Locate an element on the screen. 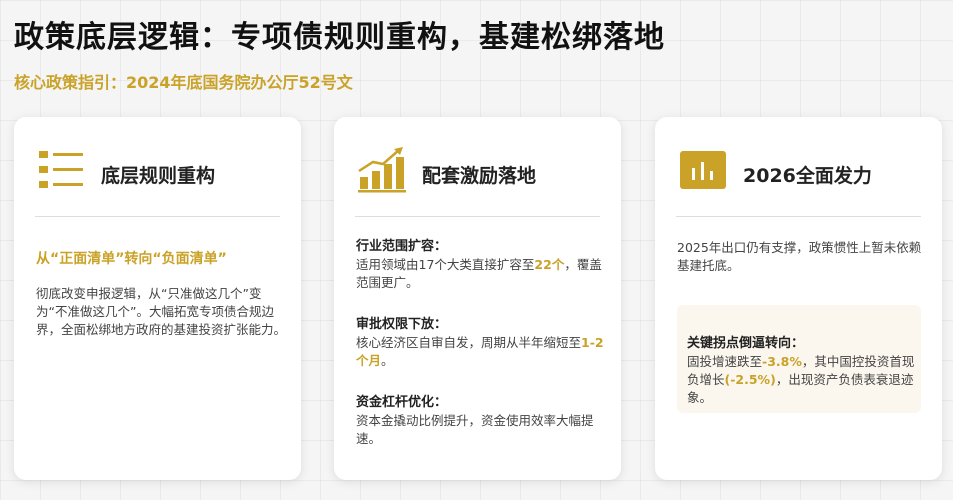  card-lead: 从“正面清单”转向“负面清单” is located at coordinates (131, 259).